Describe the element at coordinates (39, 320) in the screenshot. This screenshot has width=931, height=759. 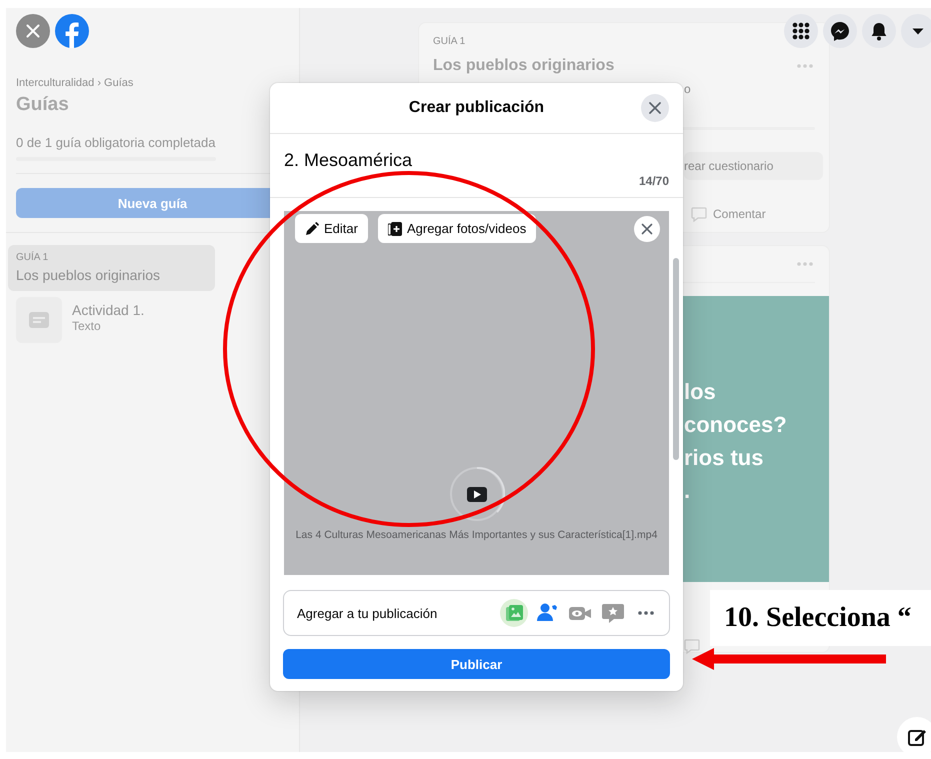
I see `document-icon` at that location.